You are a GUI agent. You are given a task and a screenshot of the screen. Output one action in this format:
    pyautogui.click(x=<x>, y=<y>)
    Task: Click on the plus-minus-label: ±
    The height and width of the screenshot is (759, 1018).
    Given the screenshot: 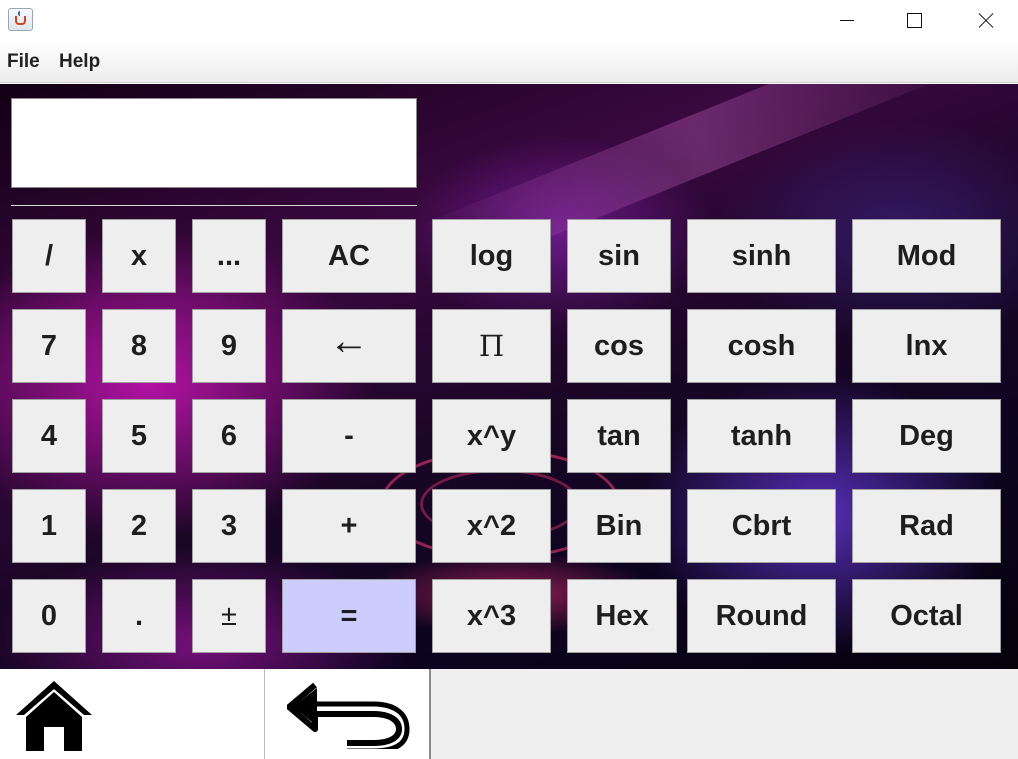 What is the action you would take?
    pyautogui.click(x=229, y=615)
    